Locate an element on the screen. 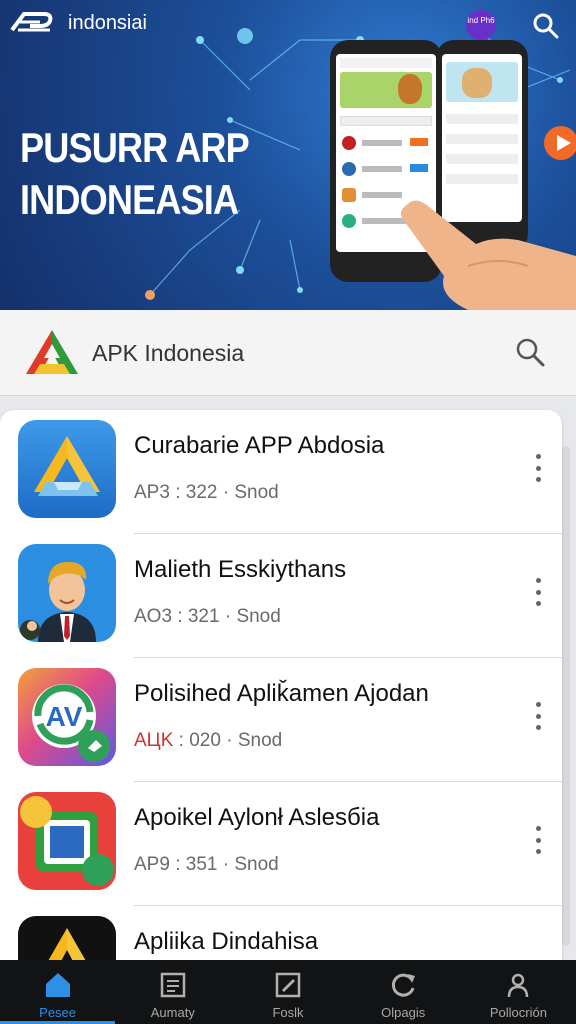  nav-item-olpagis: Olpagis is located at coordinates (403, 992).